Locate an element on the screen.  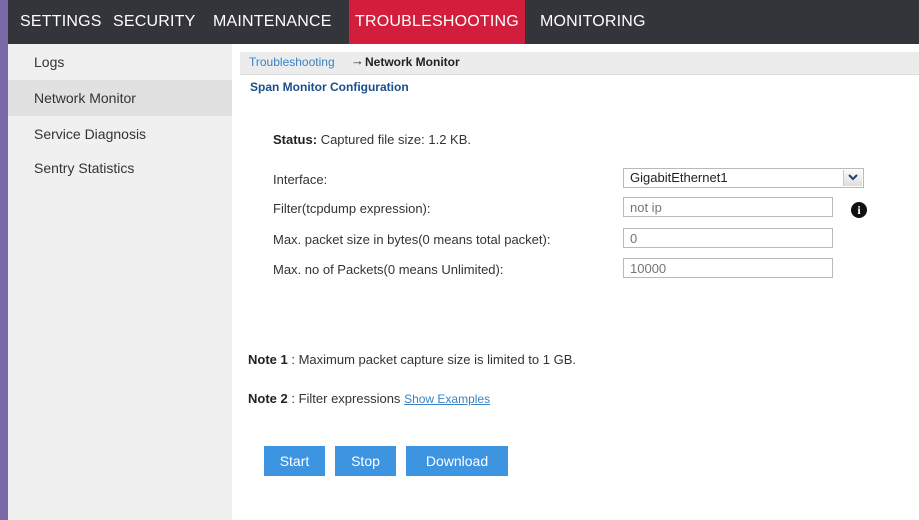
tab-security: SECURITY is located at coordinates (154, 22).